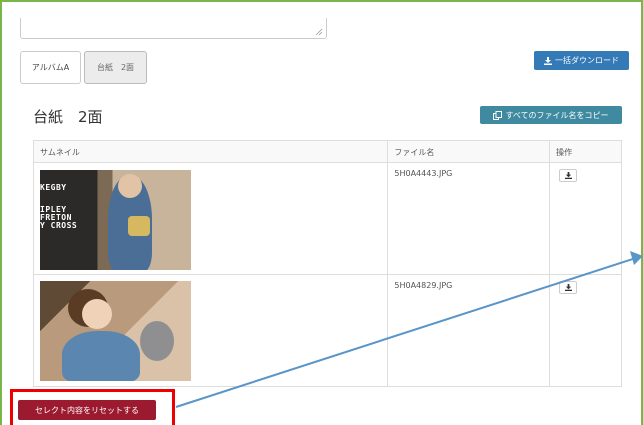 The width and height of the screenshot is (643, 425). What do you see at coordinates (498, 115) in the screenshot?
I see `copy-icon` at bounding box center [498, 115].